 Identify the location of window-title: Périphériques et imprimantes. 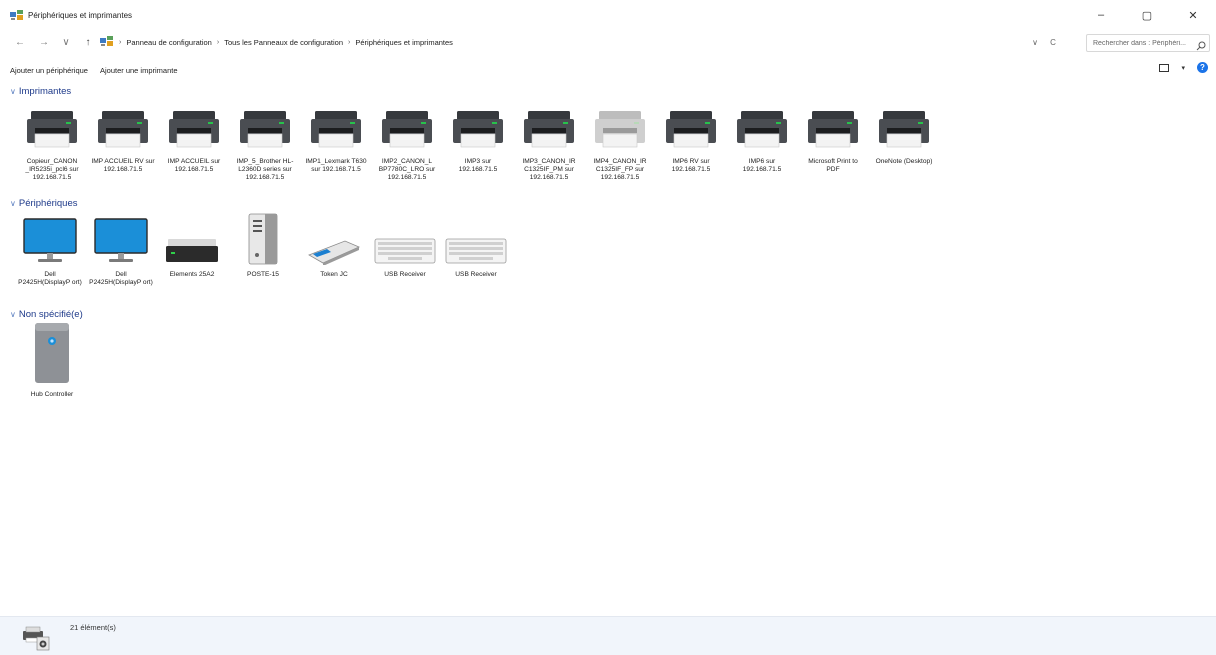
(80, 15).